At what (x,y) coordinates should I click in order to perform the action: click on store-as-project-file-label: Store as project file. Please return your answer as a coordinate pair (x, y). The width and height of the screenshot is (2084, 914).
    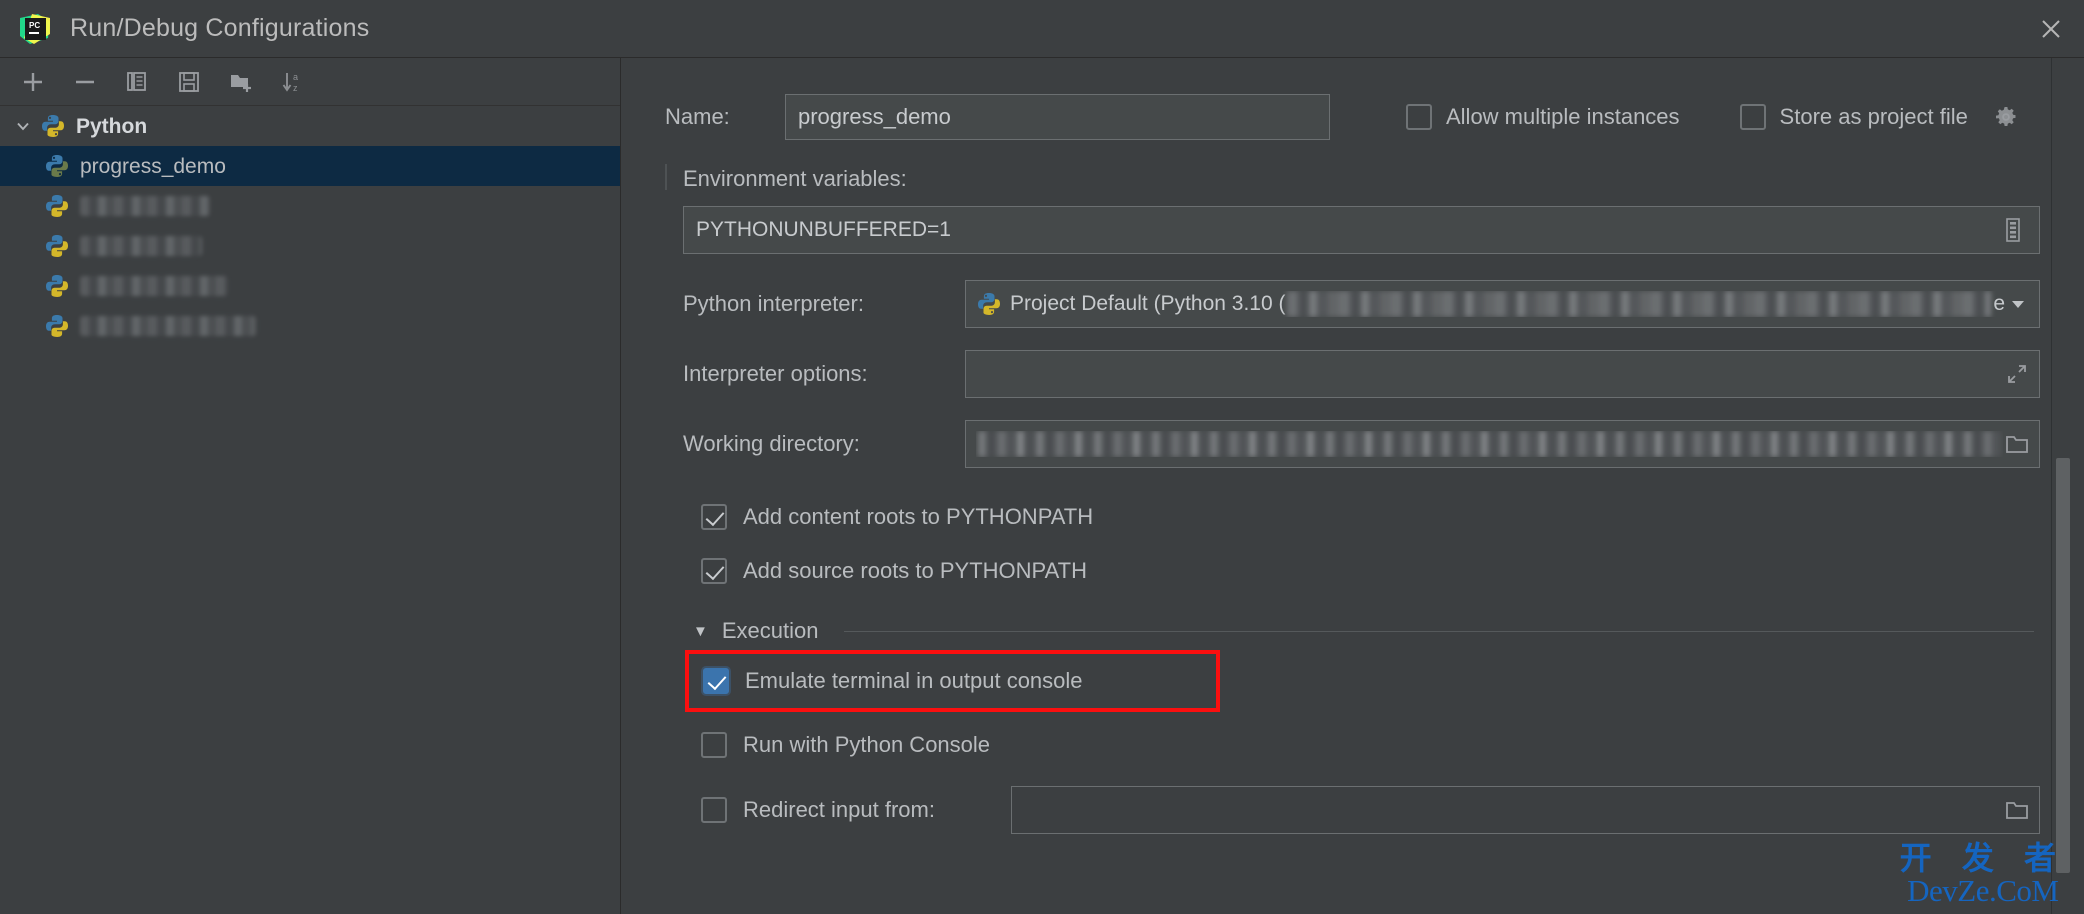
    Looking at the image, I should click on (1873, 116).